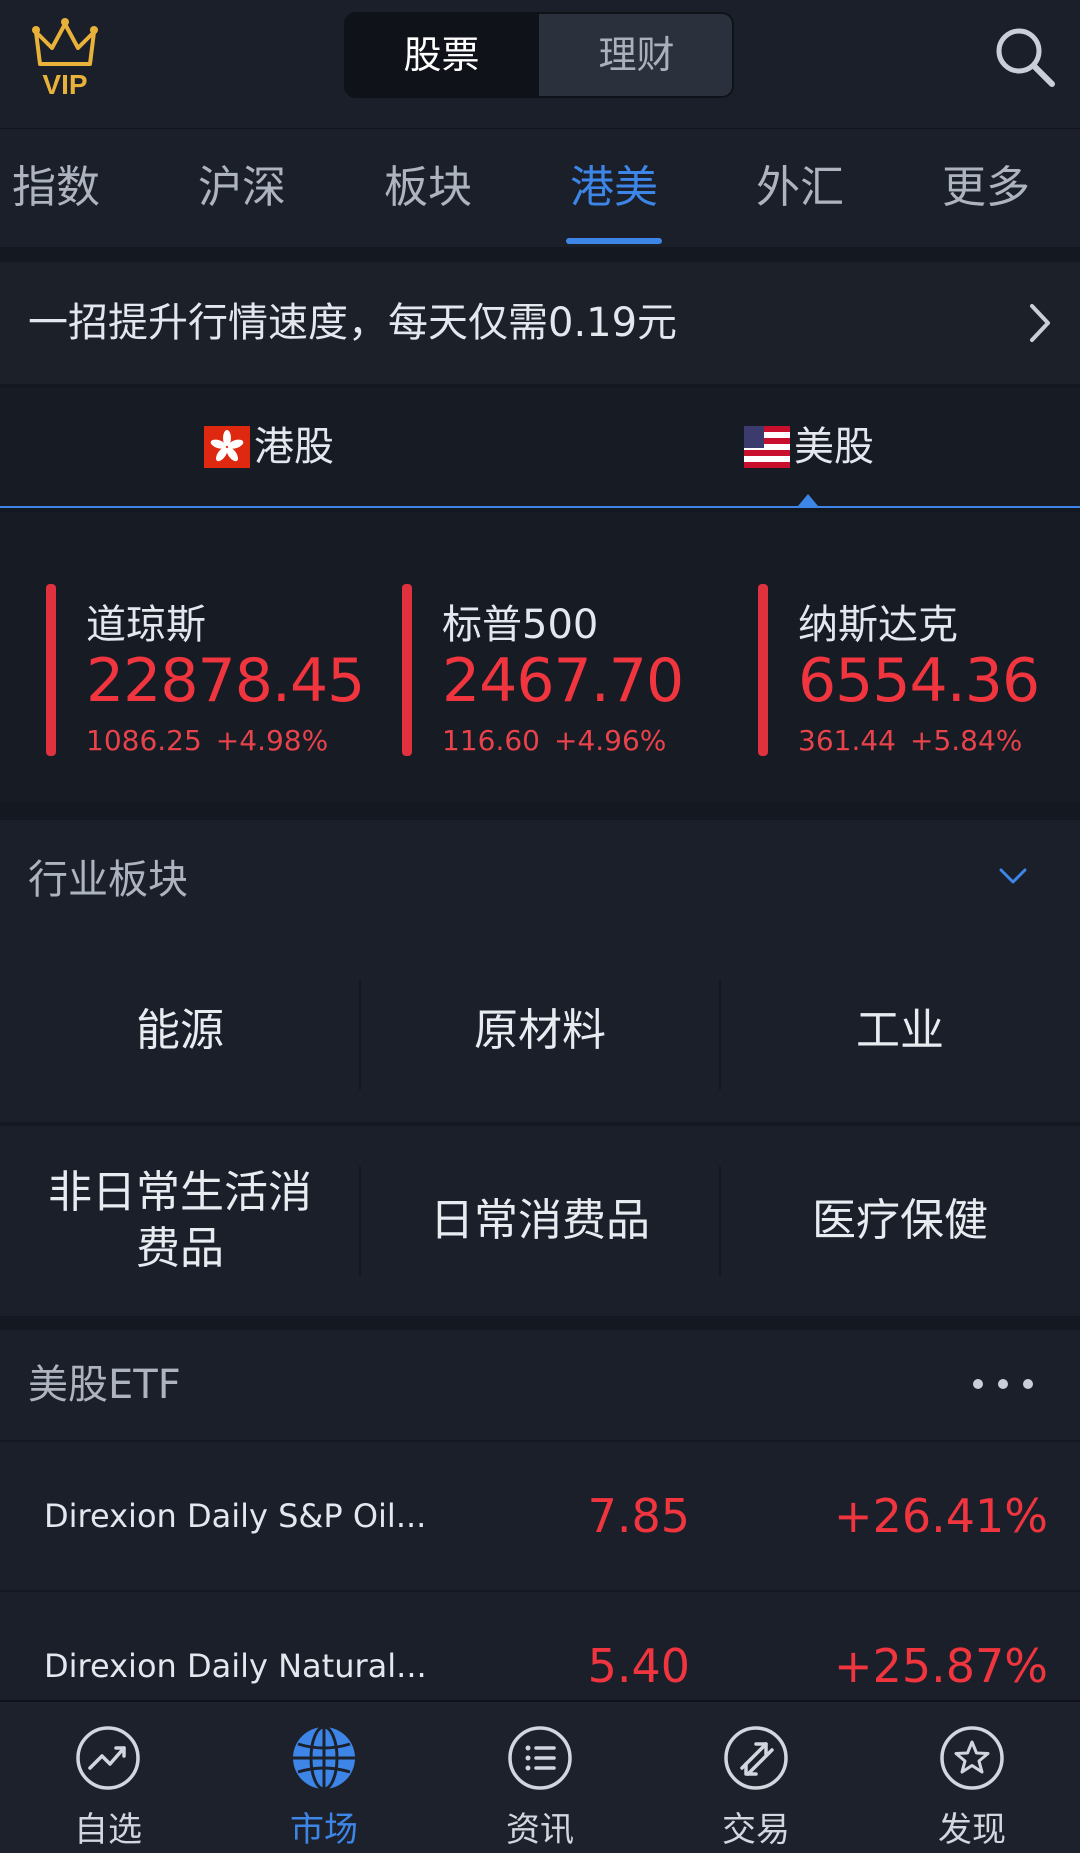  What do you see at coordinates (972, 1758) in the screenshot?
I see `star-icon` at bounding box center [972, 1758].